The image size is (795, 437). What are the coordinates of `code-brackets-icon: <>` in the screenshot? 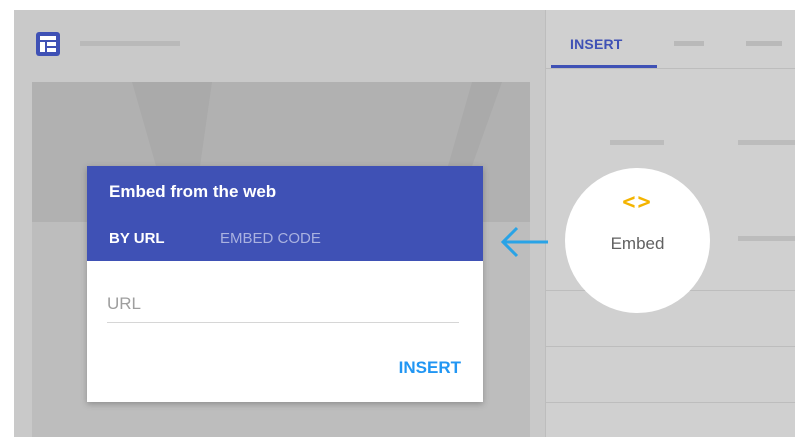 It's located at (637, 202).